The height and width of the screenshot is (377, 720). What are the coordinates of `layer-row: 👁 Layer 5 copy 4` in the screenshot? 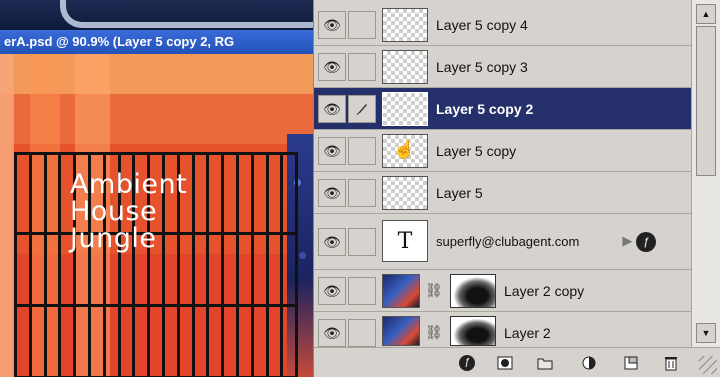 It's located at (503, 25).